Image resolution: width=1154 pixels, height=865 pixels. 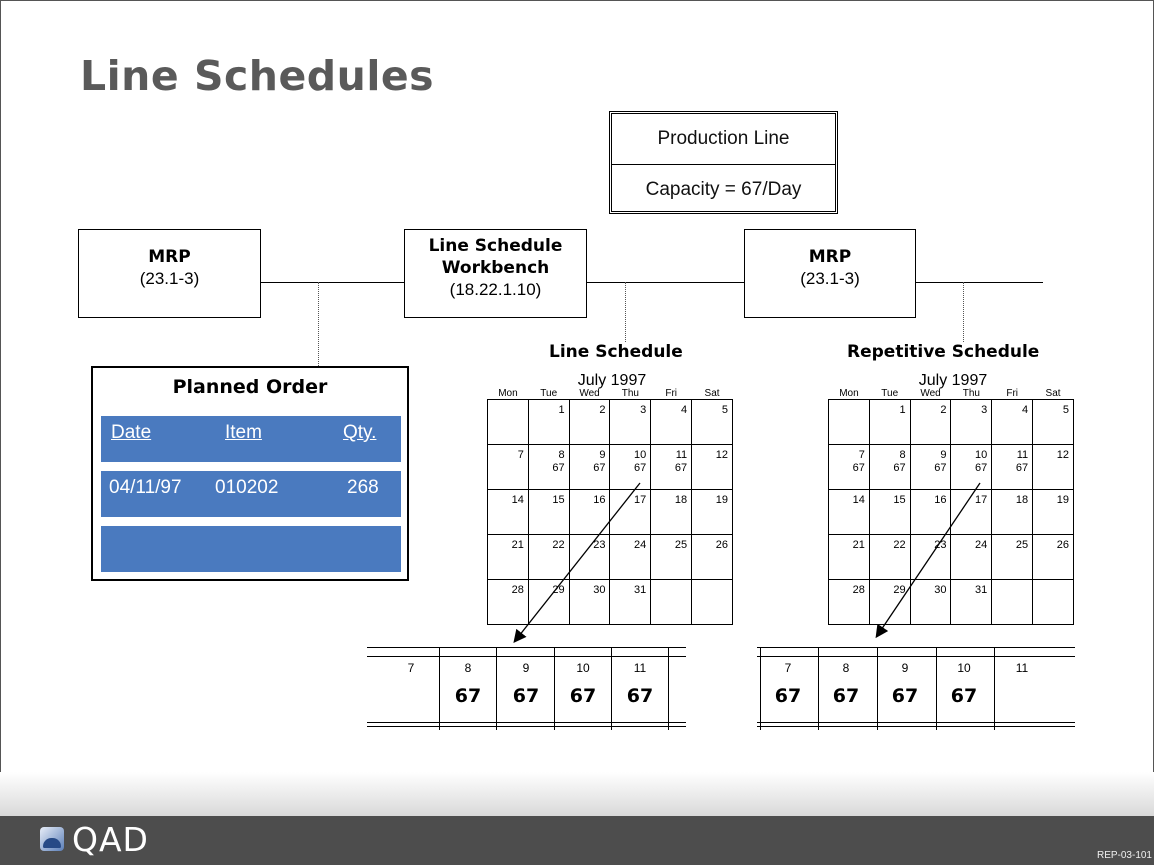 What do you see at coordinates (830, 278) in the screenshot?
I see `mrp-right-code: (23.1-3)` at bounding box center [830, 278].